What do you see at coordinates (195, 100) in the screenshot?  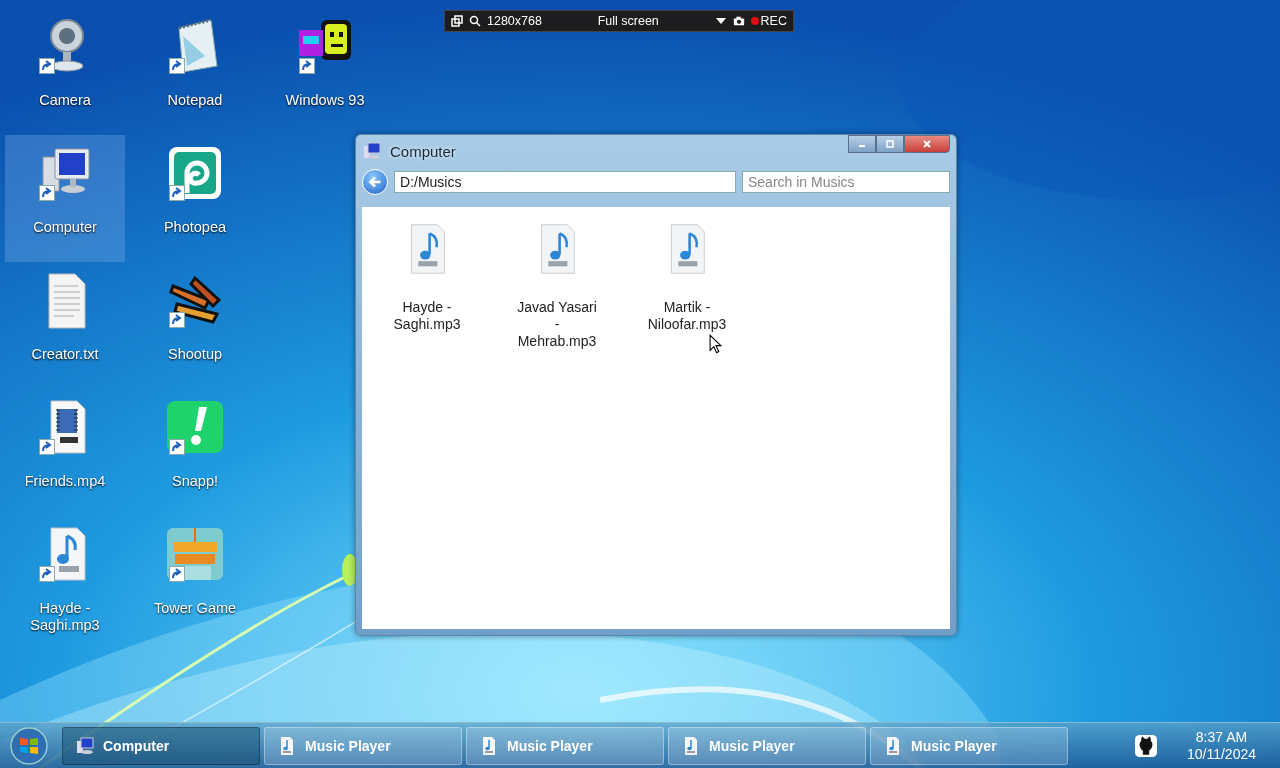 I see `icon-label: Notepad` at bounding box center [195, 100].